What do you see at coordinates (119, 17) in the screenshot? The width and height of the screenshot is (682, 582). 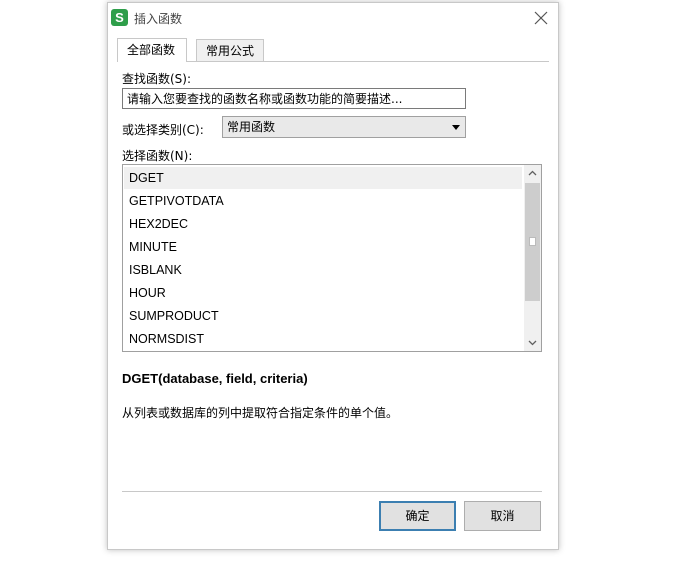 I see `wps-sheet-app-icon: S` at bounding box center [119, 17].